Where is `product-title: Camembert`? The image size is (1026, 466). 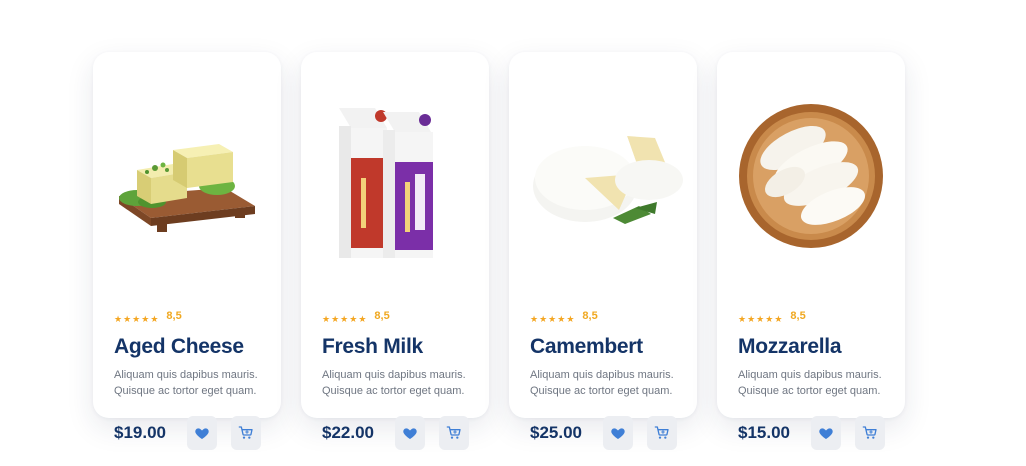
product-title: Camembert is located at coordinates (586, 347).